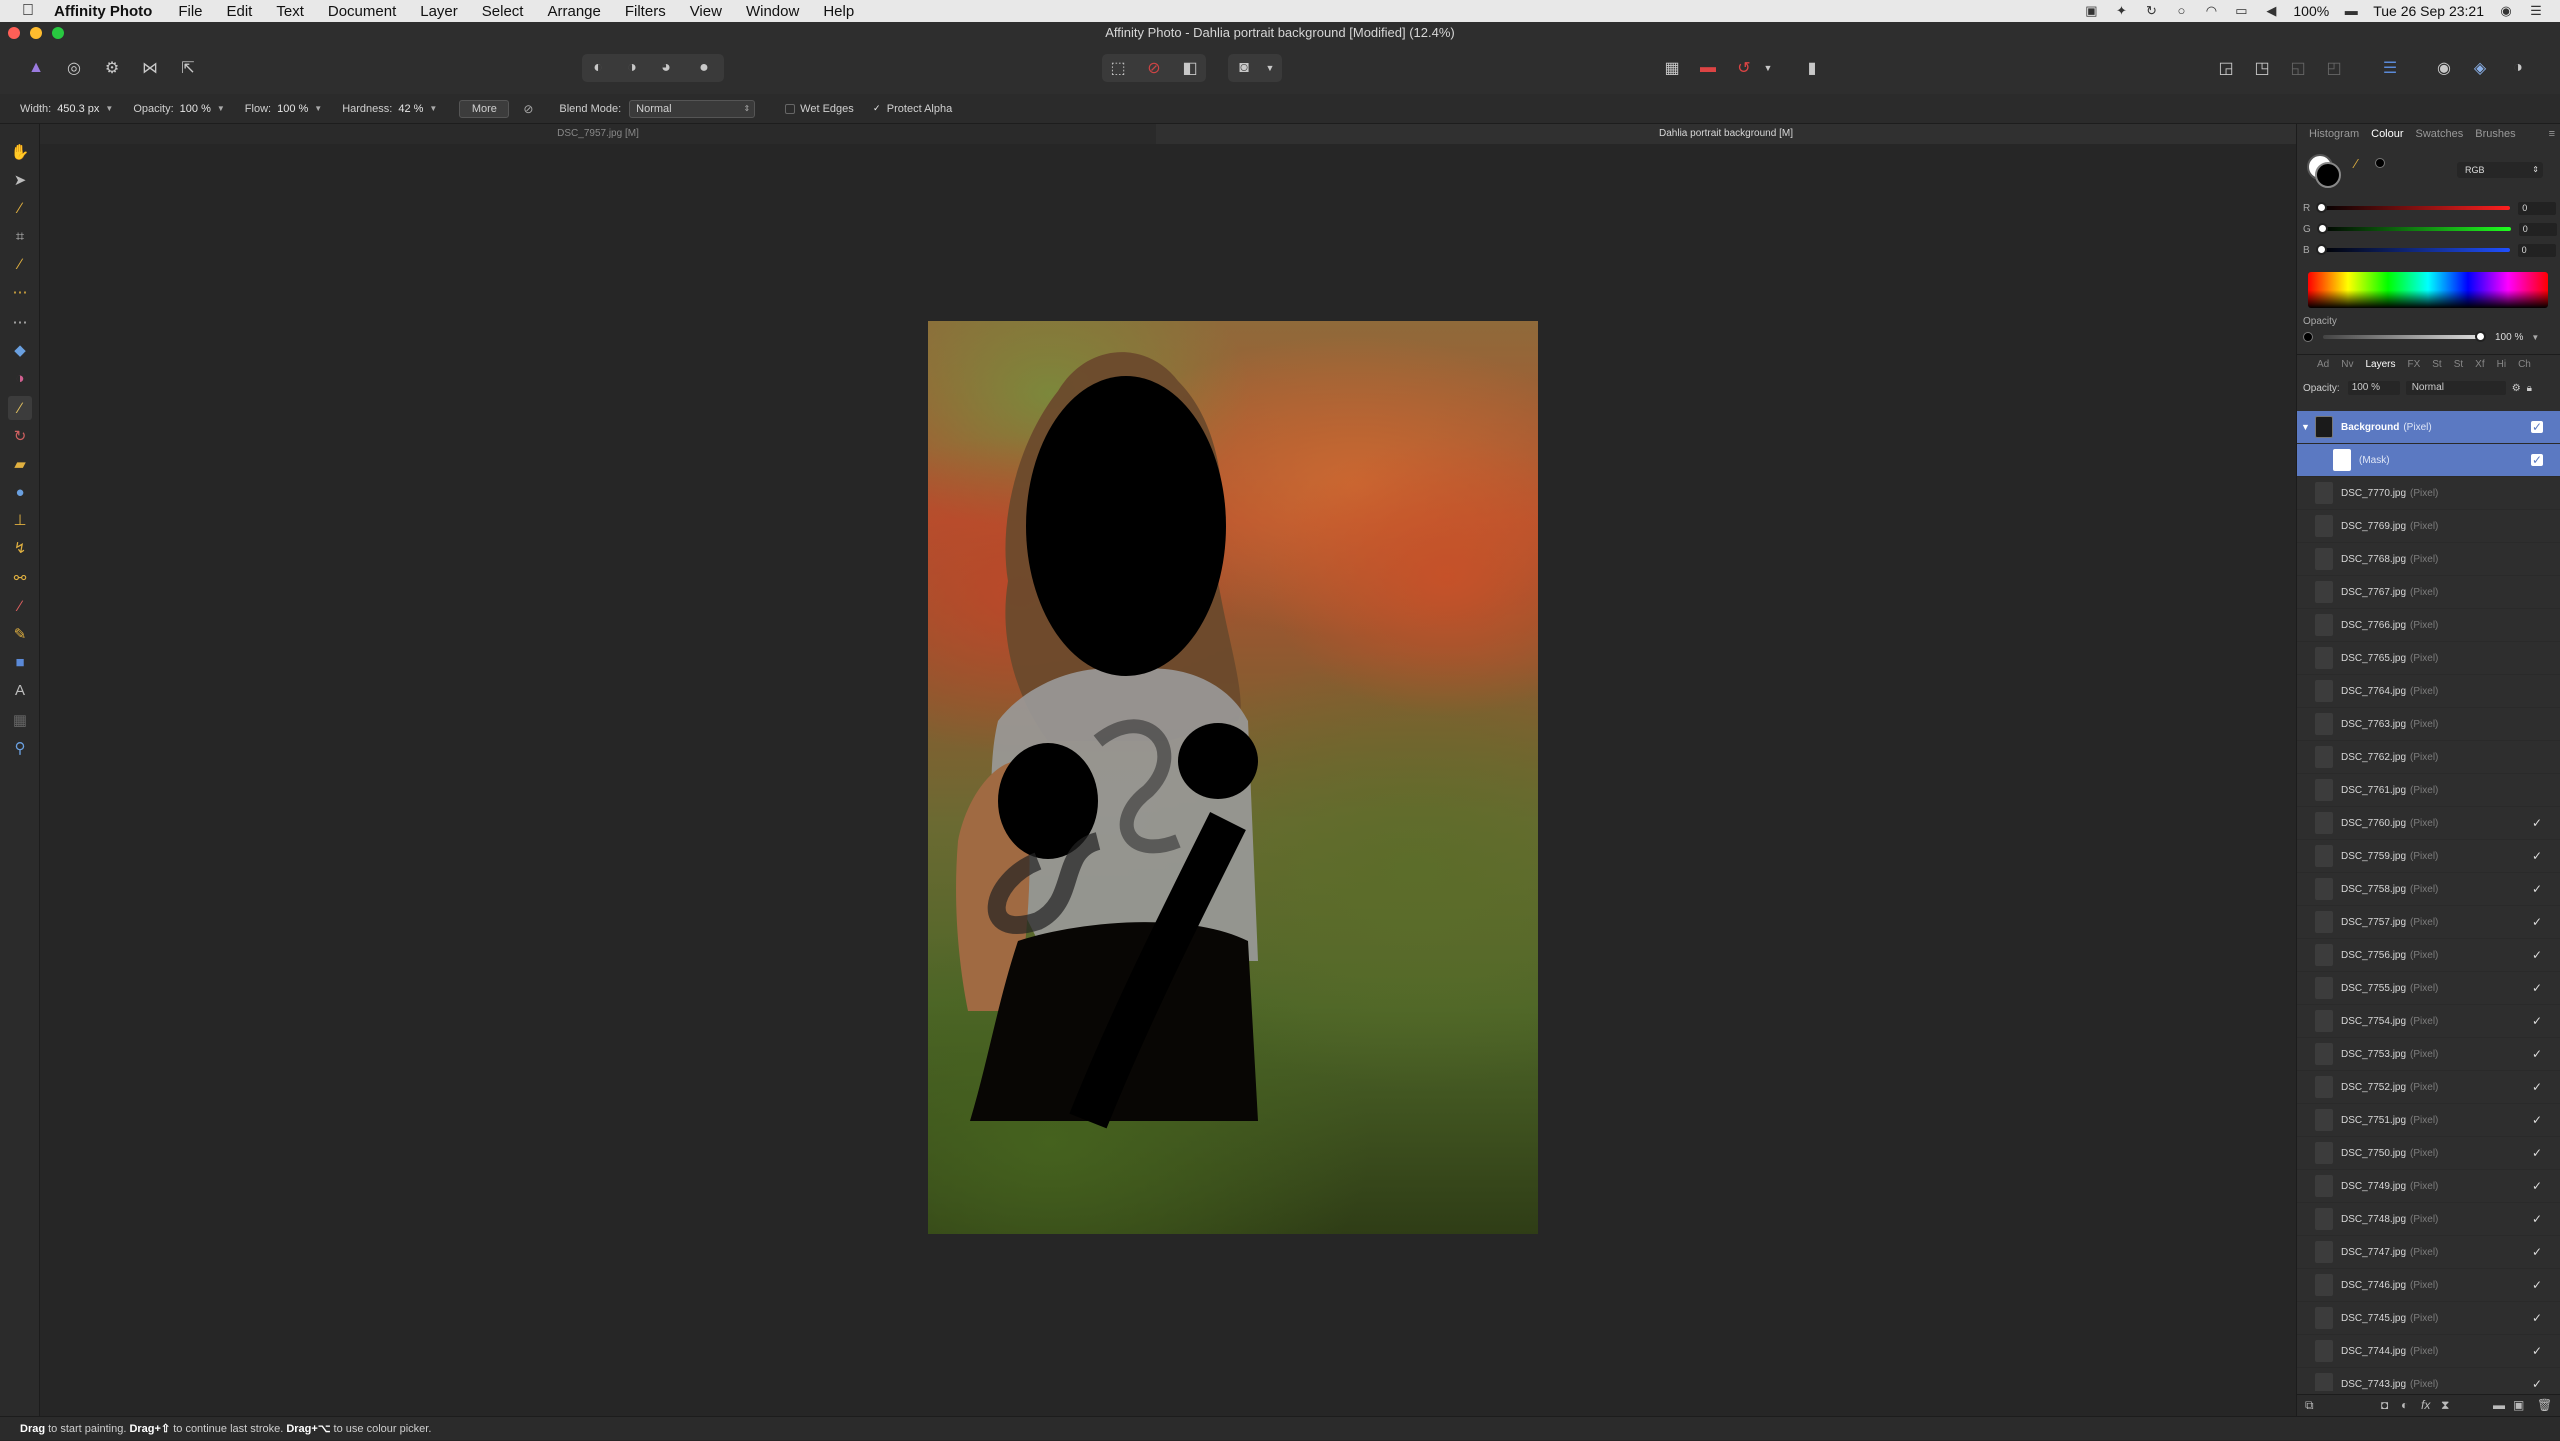 The width and height of the screenshot is (2560, 1441). What do you see at coordinates (2322, 207) in the screenshot?
I see `red-slider-knob` at bounding box center [2322, 207].